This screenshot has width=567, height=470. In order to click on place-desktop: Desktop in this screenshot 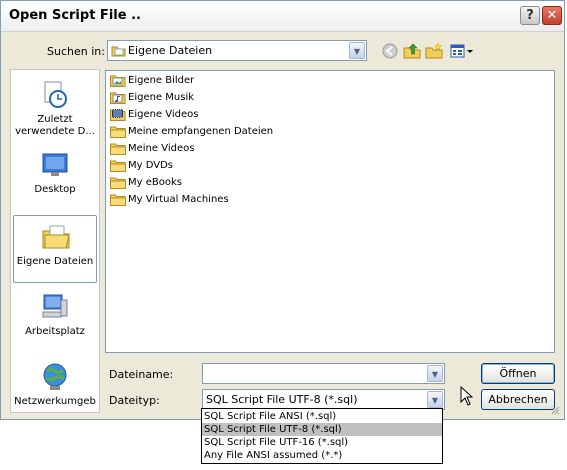, I will do `click(55, 178)`.